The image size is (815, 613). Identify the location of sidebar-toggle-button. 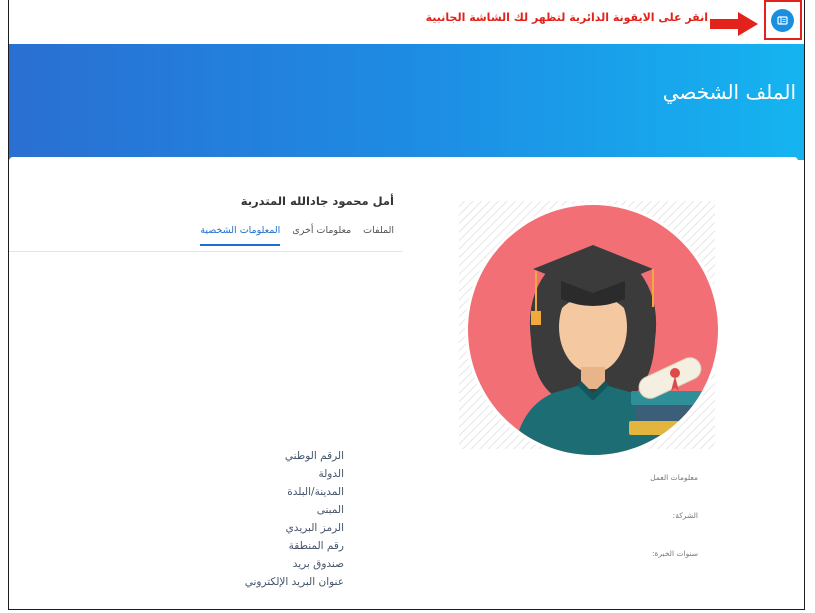
(782, 20).